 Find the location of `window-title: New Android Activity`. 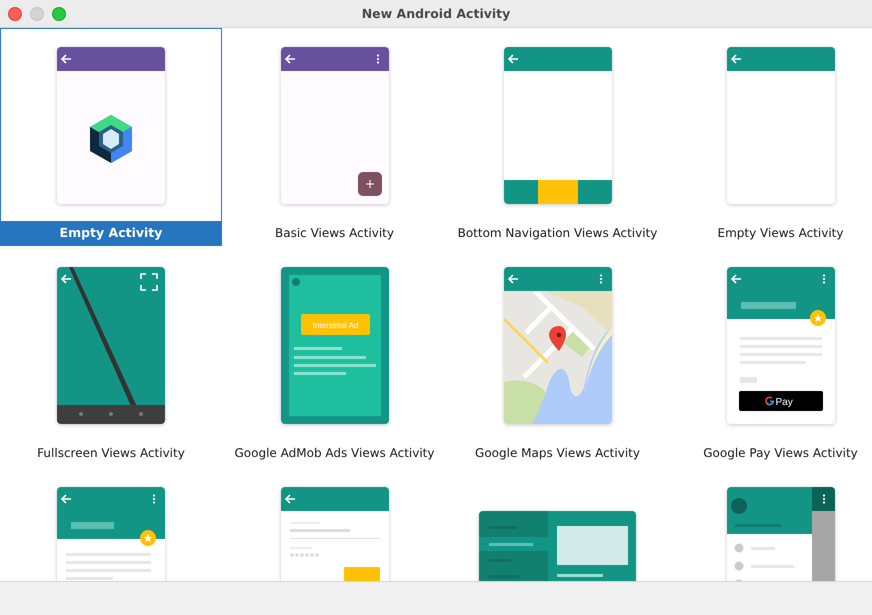

window-title: New Android Activity is located at coordinates (436, 13).